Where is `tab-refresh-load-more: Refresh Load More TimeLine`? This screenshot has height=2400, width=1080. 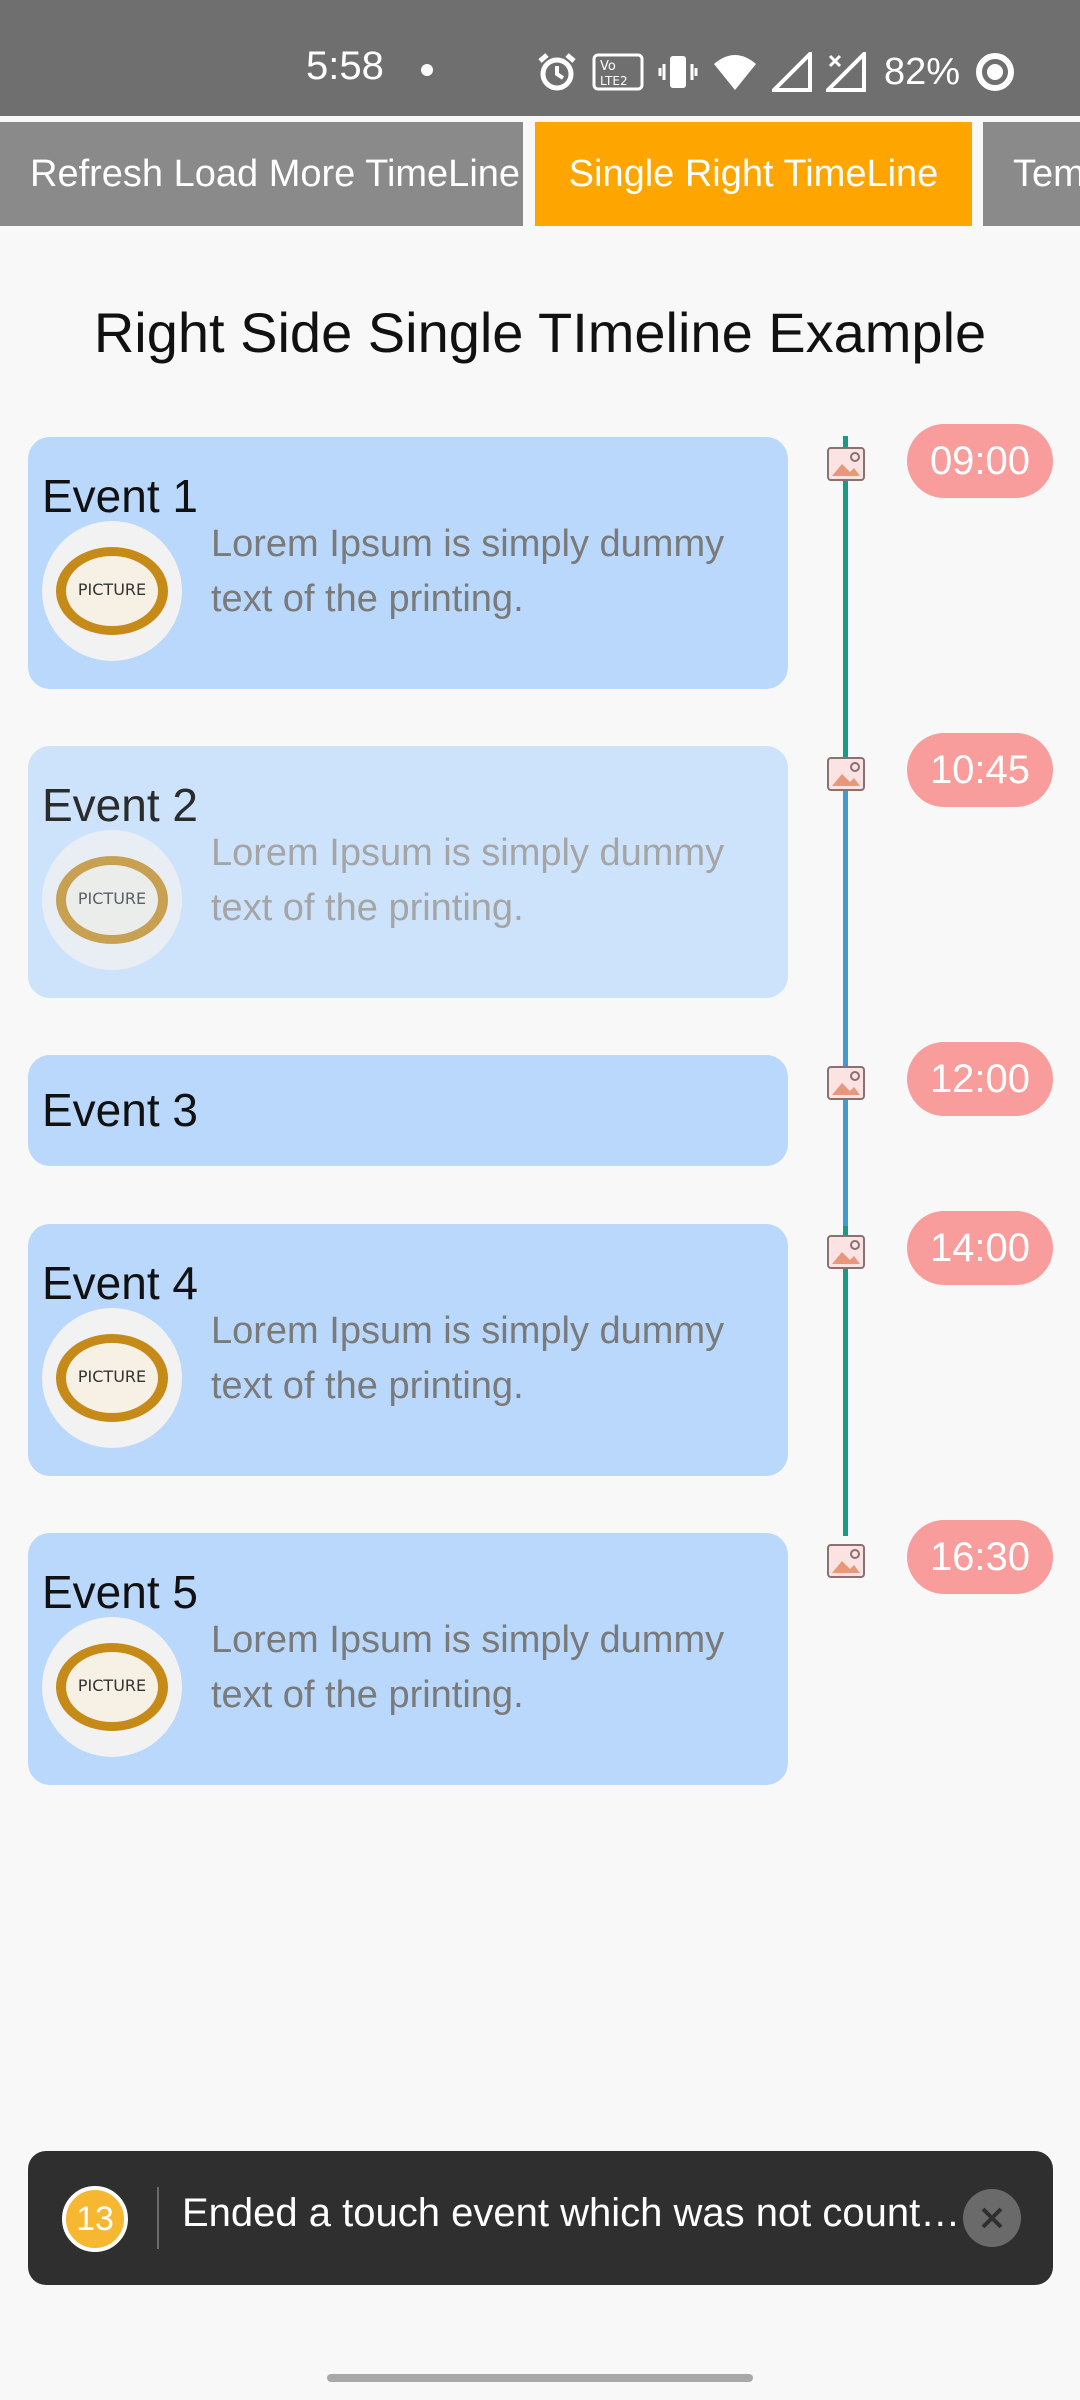
tab-refresh-load-more: Refresh Load More TimeLine is located at coordinates (261, 174).